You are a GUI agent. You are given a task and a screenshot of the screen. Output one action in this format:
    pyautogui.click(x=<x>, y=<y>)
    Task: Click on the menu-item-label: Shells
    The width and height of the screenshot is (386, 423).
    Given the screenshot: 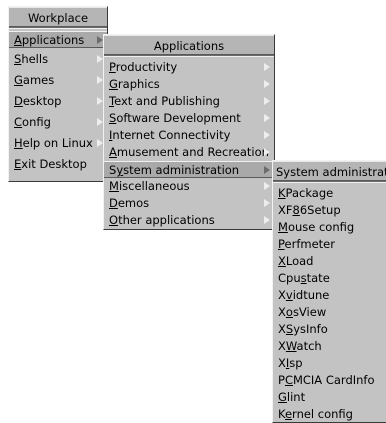 What is the action you would take?
    pyautogui.click(x=31, y=59)
    